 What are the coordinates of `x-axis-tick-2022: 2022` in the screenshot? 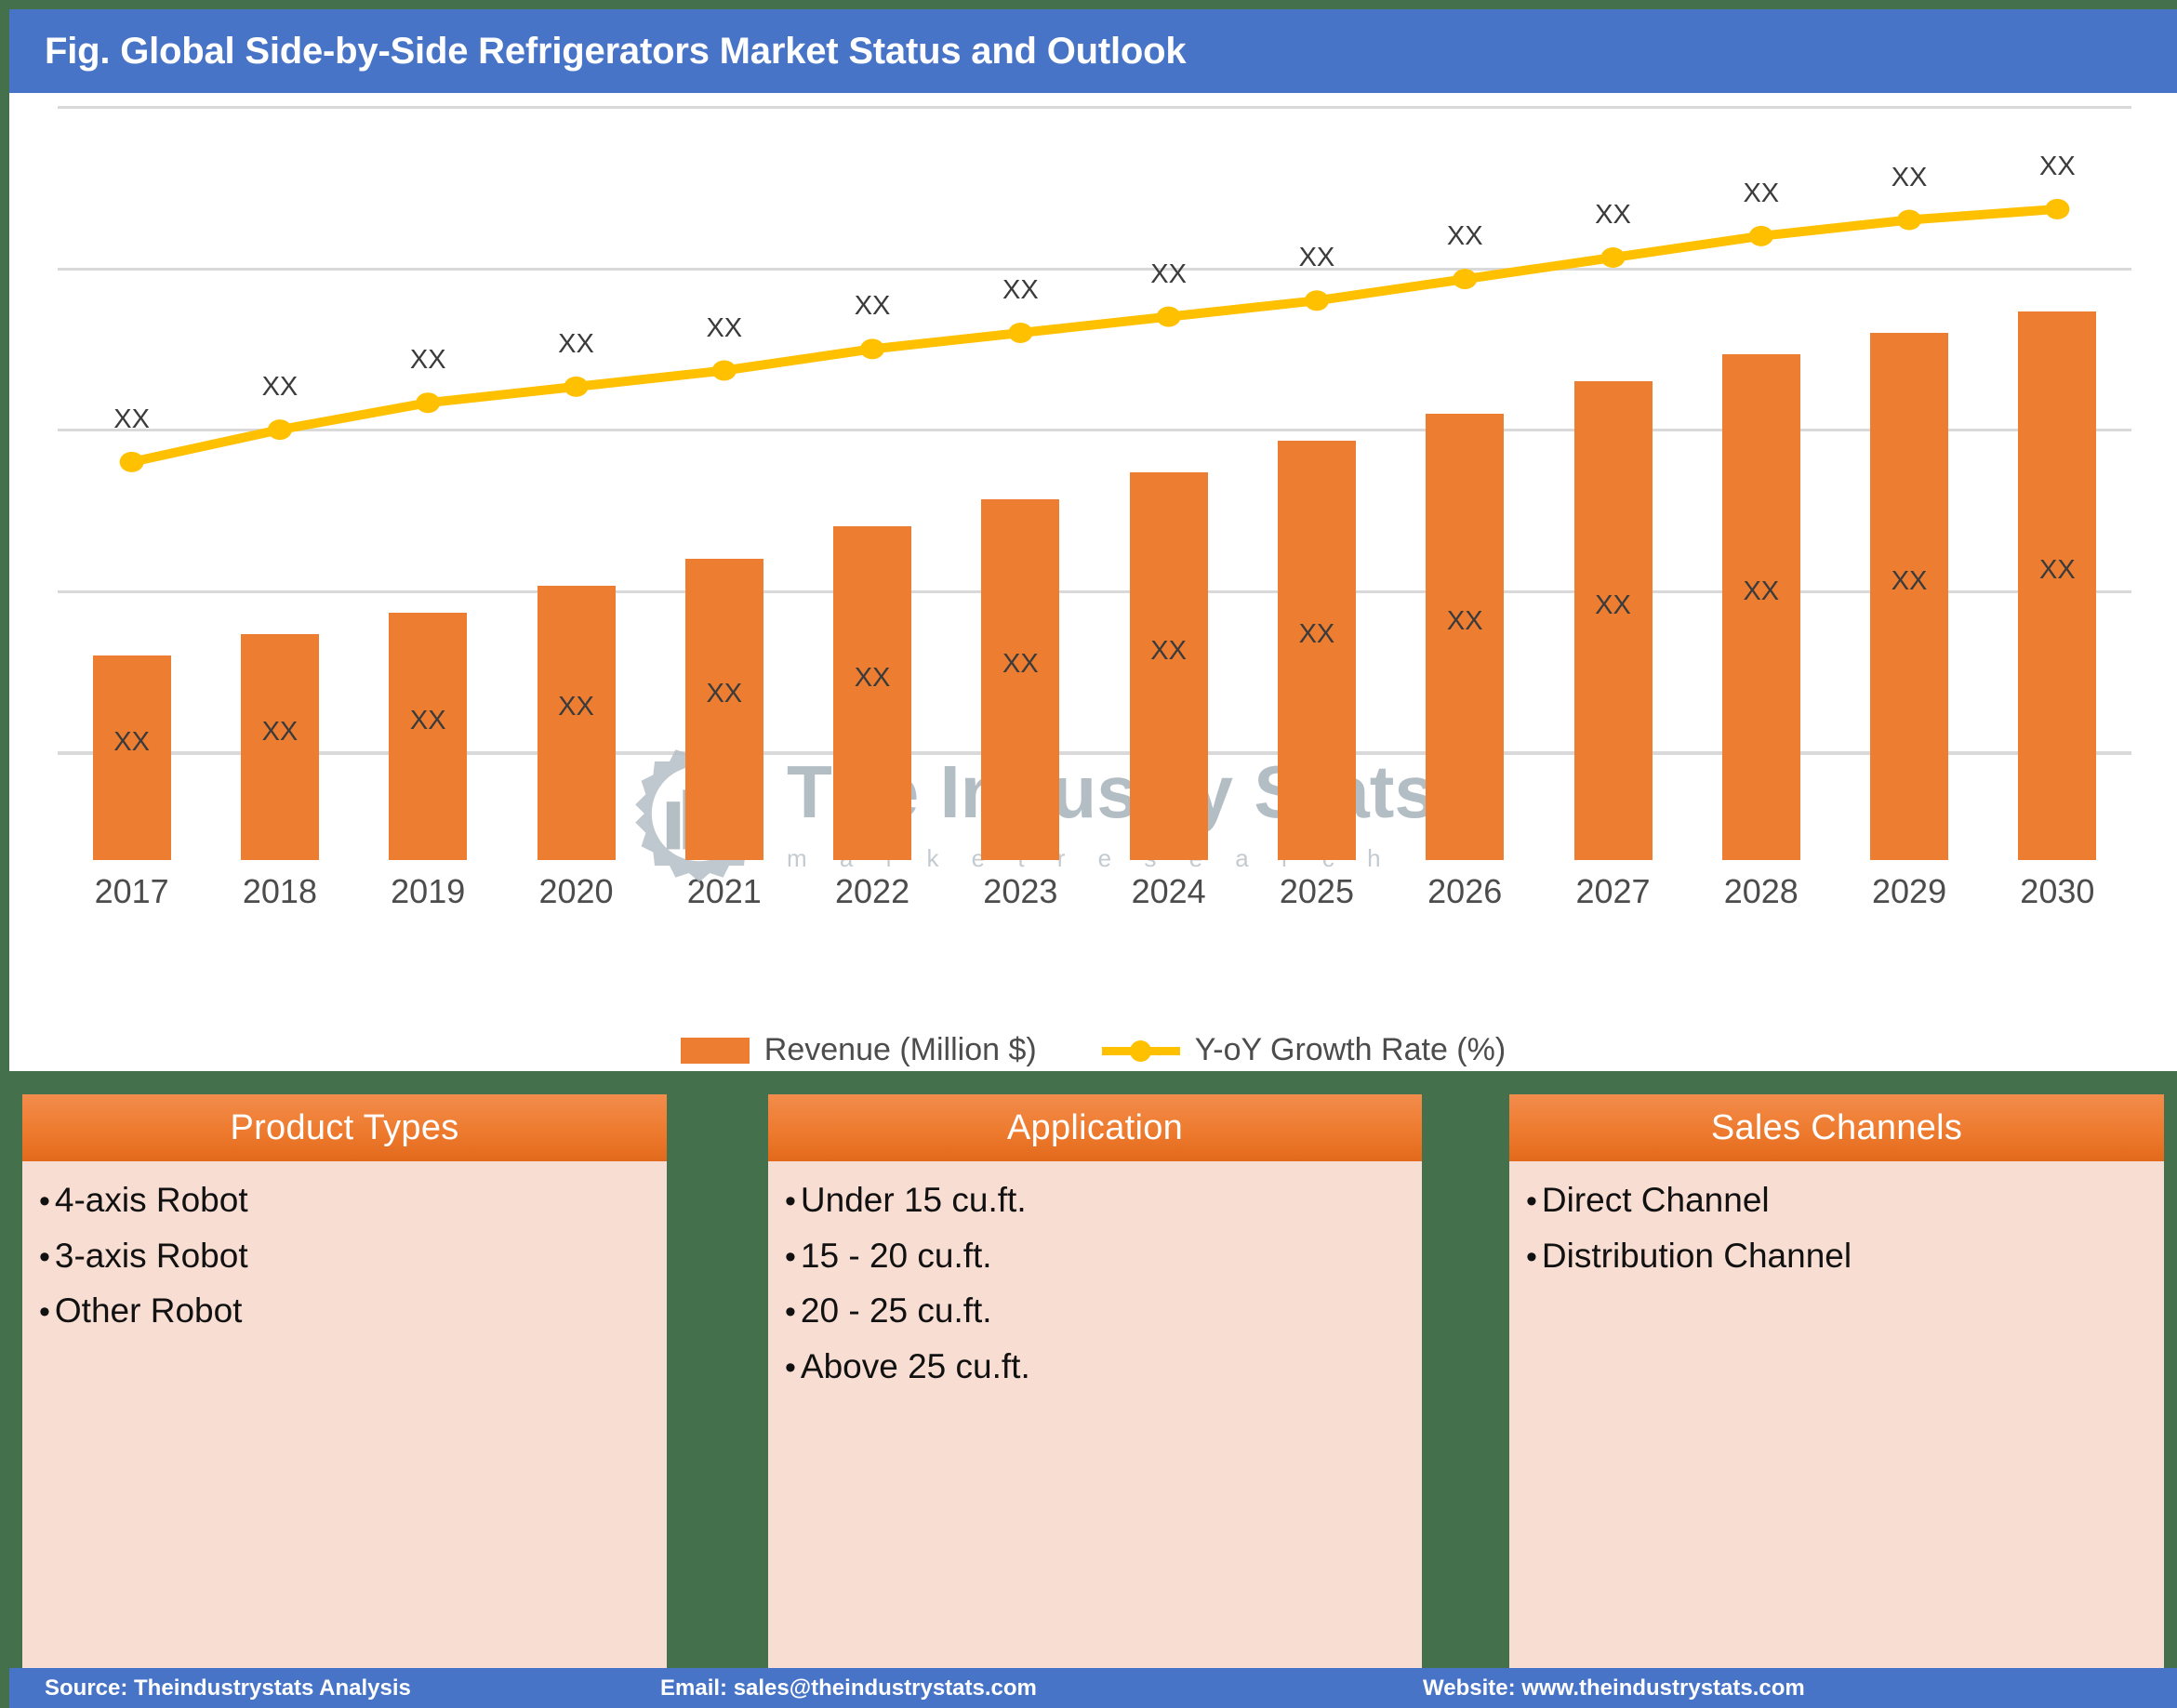 It's located at (872, 891).